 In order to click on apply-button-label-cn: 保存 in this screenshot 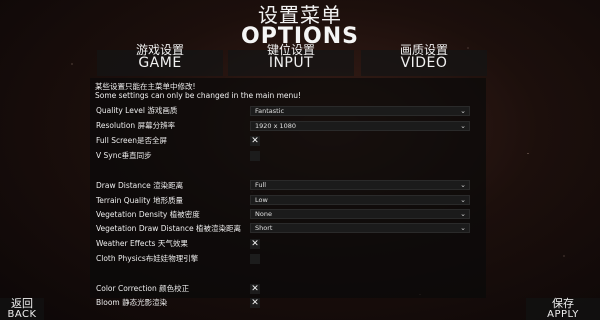, I will do `click(563, 303)`.